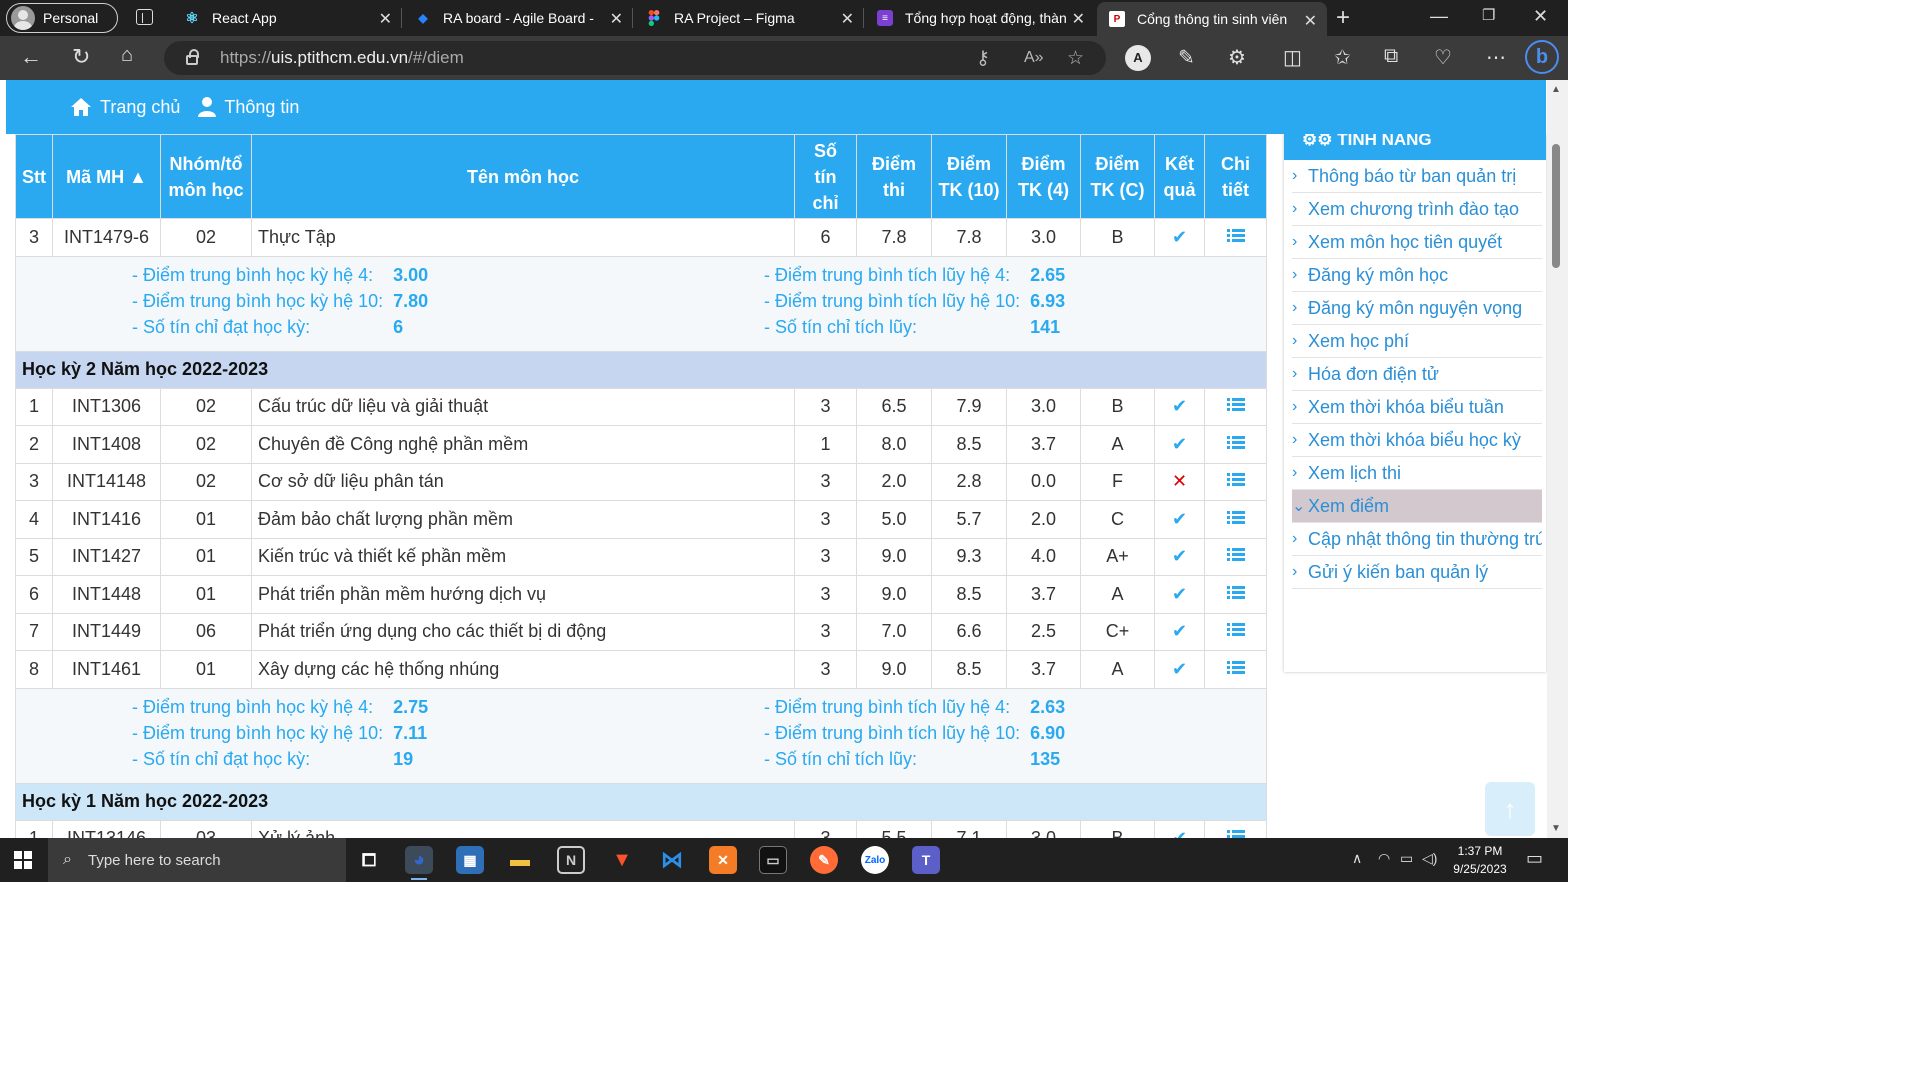 This screenshot has width=1920, height=1080. What do you see at coordinates (144, 17) in the screenshot?
I see `tab-actions-icon` at bounding box center [144, 17].